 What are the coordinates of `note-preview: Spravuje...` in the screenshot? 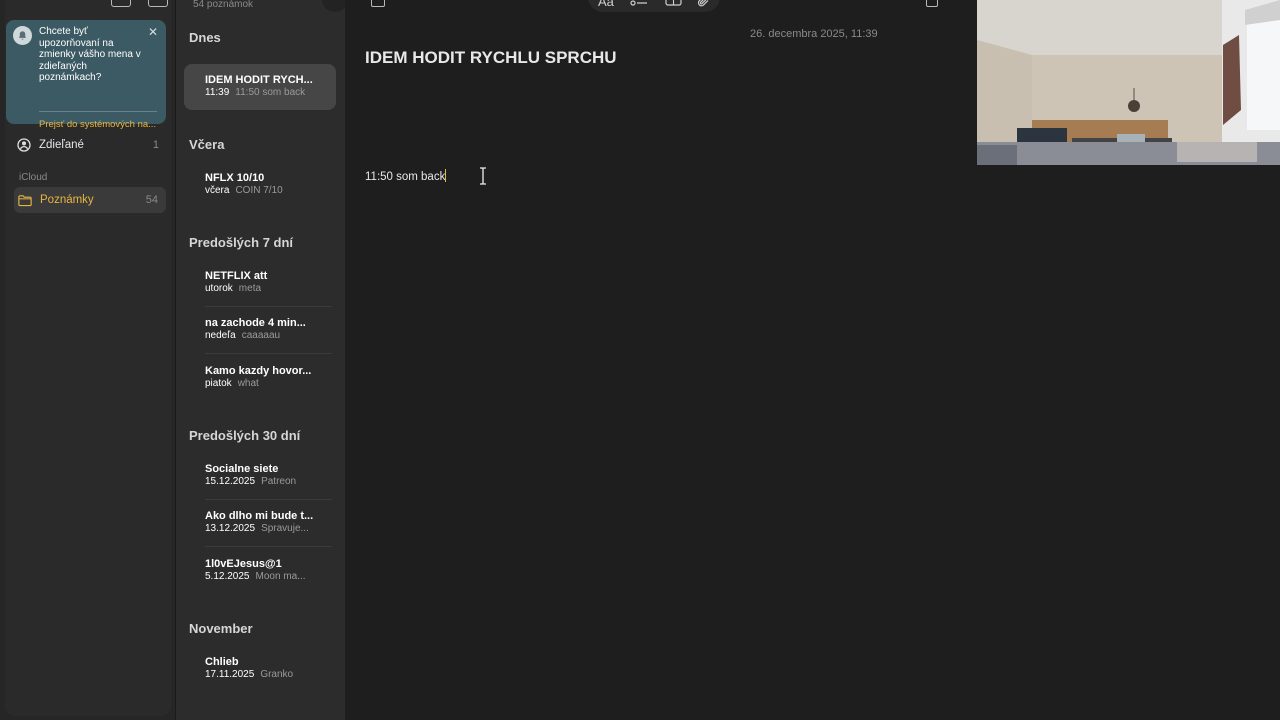 It's located at (285, 528).